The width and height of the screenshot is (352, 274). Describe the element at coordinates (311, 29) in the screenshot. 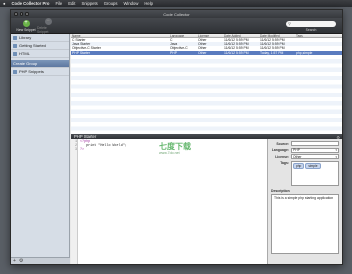

I see `search-label: Search` at that location.